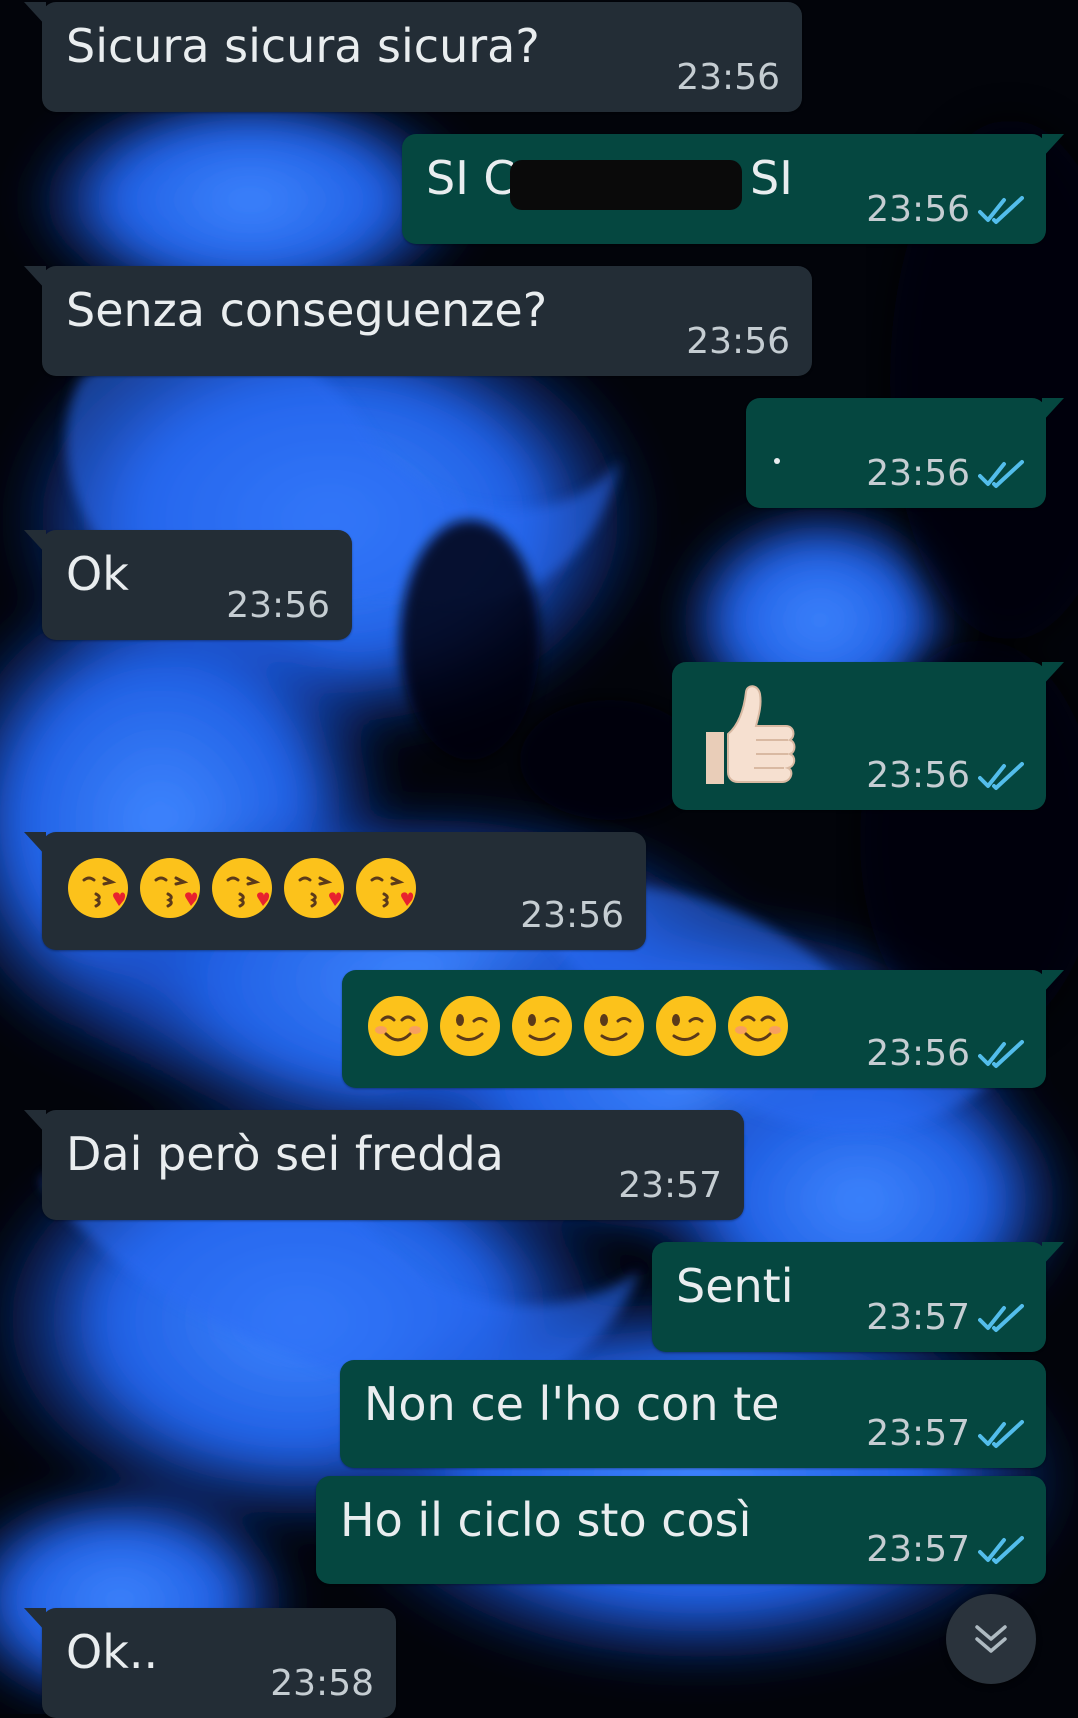 Image resolution: width=1078 pixels, height=1718 pixels. What do you see at coordinates (112, 1652) in the screenshot?
I see `message-text: Ok..` at bounding box center [112, 1652].